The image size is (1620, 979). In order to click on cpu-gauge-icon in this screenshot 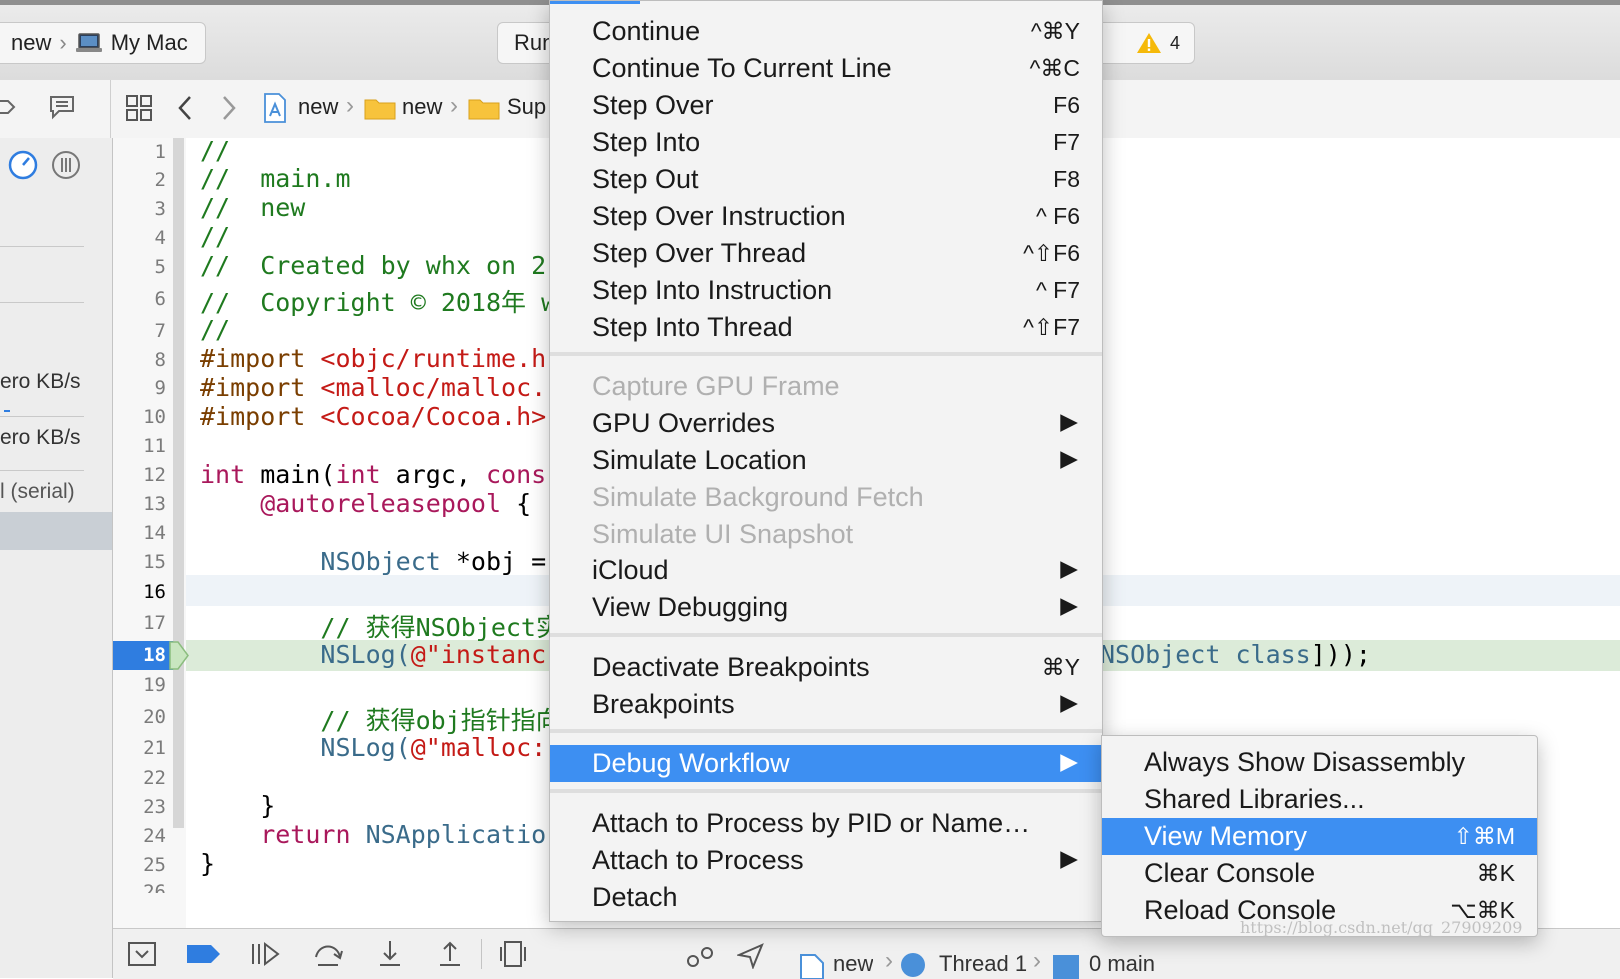, I will do `click(23, 165)`.